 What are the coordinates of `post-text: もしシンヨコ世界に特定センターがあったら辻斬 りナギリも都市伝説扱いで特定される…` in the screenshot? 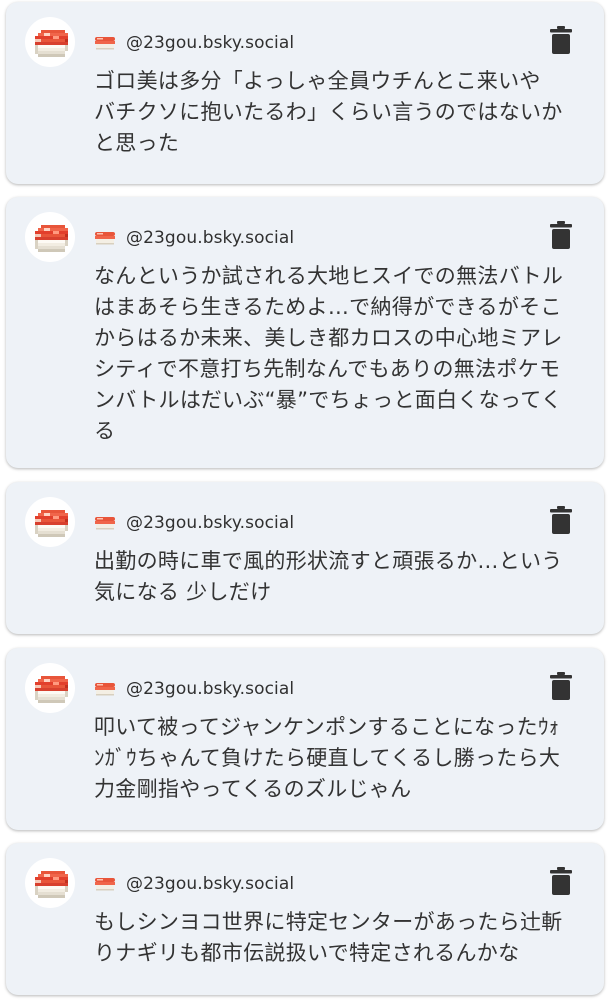 It's located at (328, 937).